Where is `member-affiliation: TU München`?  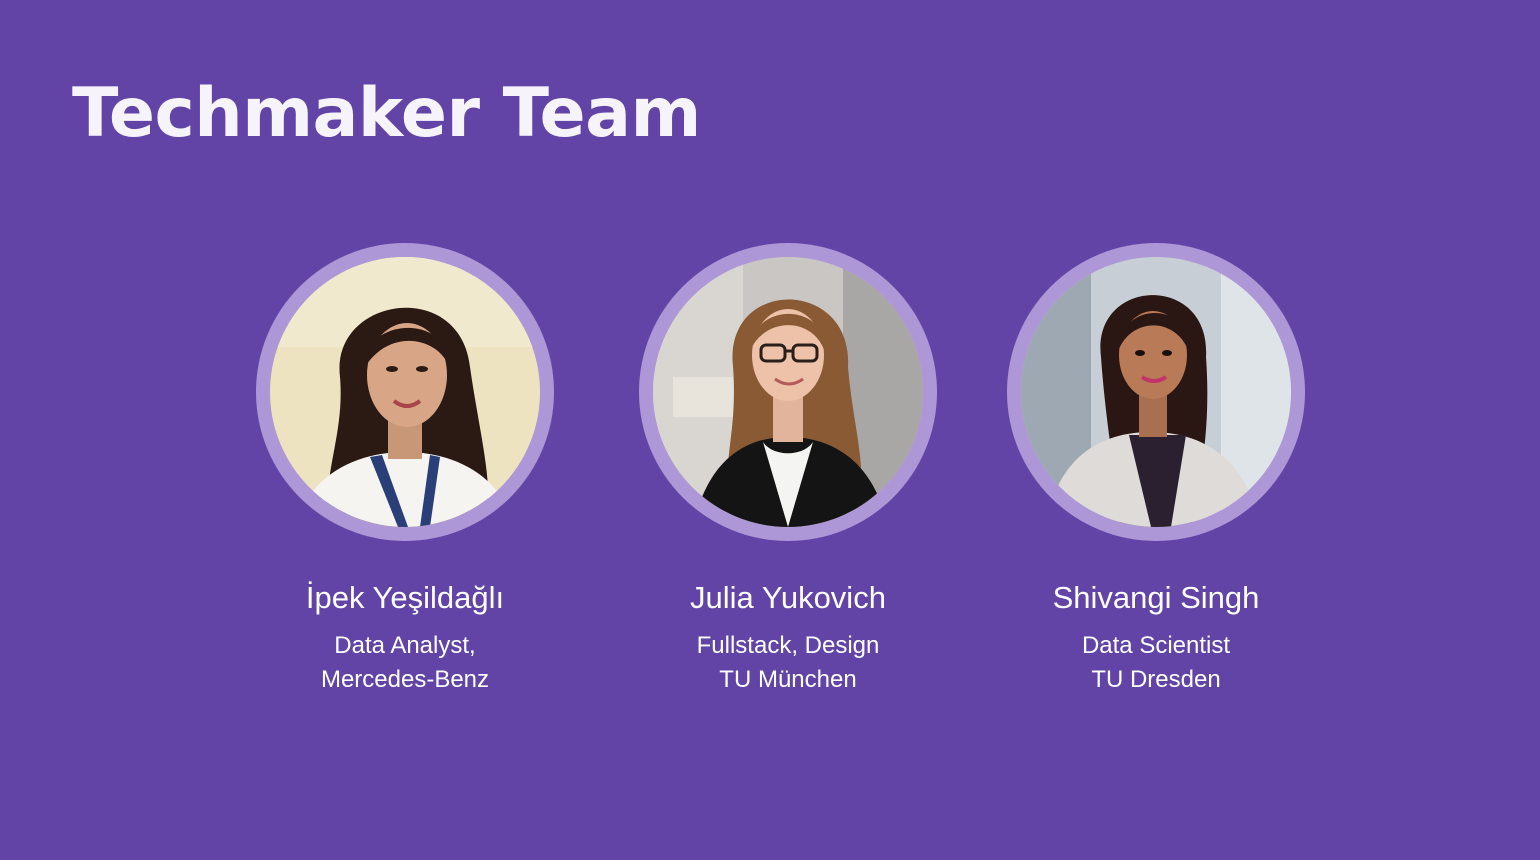
member-affiliation: TU München is located at coordinates (788, 679).